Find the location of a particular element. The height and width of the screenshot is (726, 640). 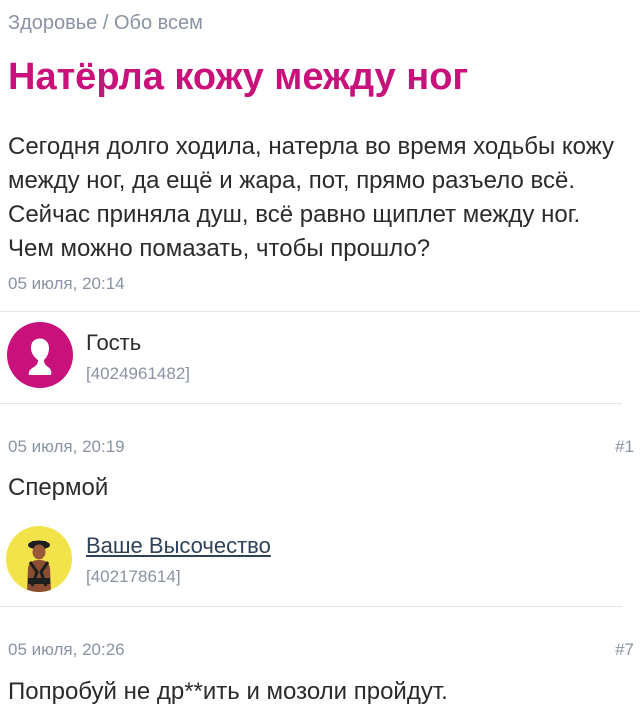

post-author-id: [4024961482] is located at coordinates (138, 373).